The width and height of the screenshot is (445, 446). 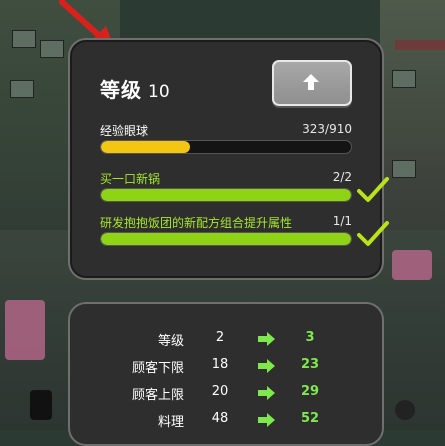 What do you see at coordinates (310, 418) in the screenshot?
I see `stat-next-value: 52` at bounding box center [310, 418].